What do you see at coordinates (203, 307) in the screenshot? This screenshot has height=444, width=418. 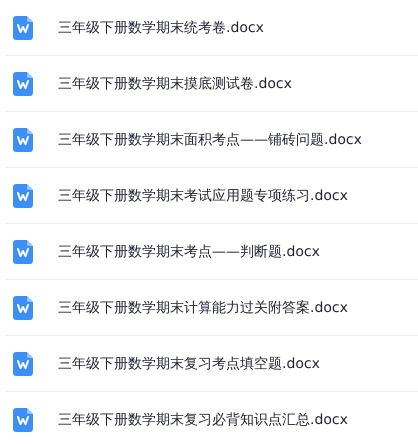 I see `file-name: 三年级下册数学期末计算能力过关附答案.docx` at bounding box center [203, 307].